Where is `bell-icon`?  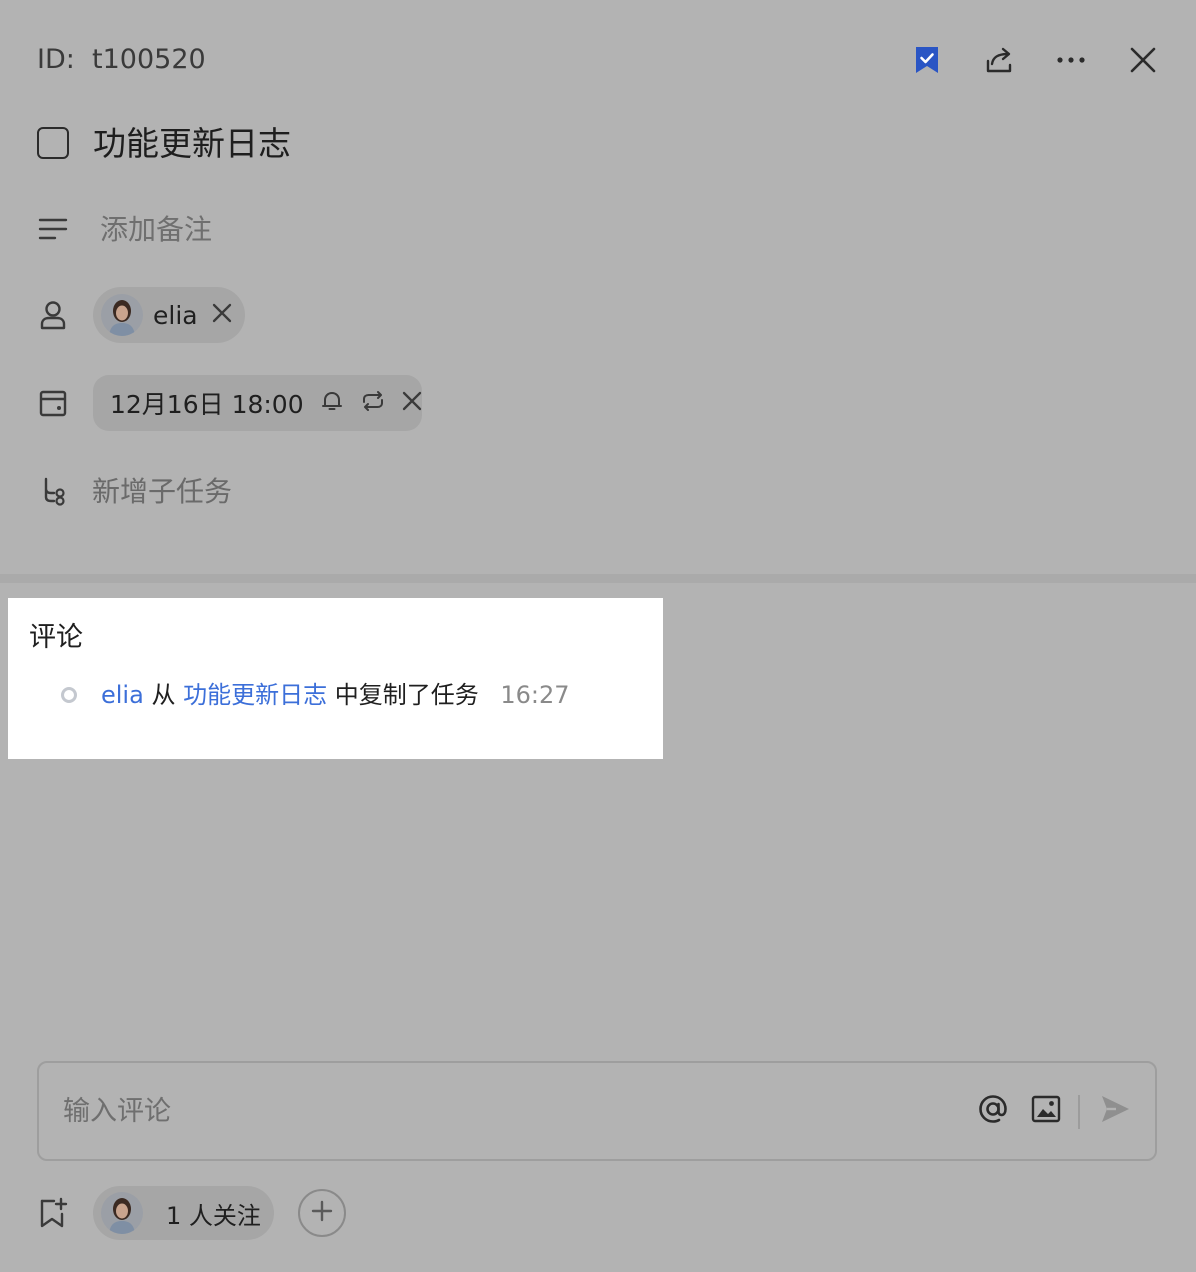 bell-icon is located at coordinates (332, 403).